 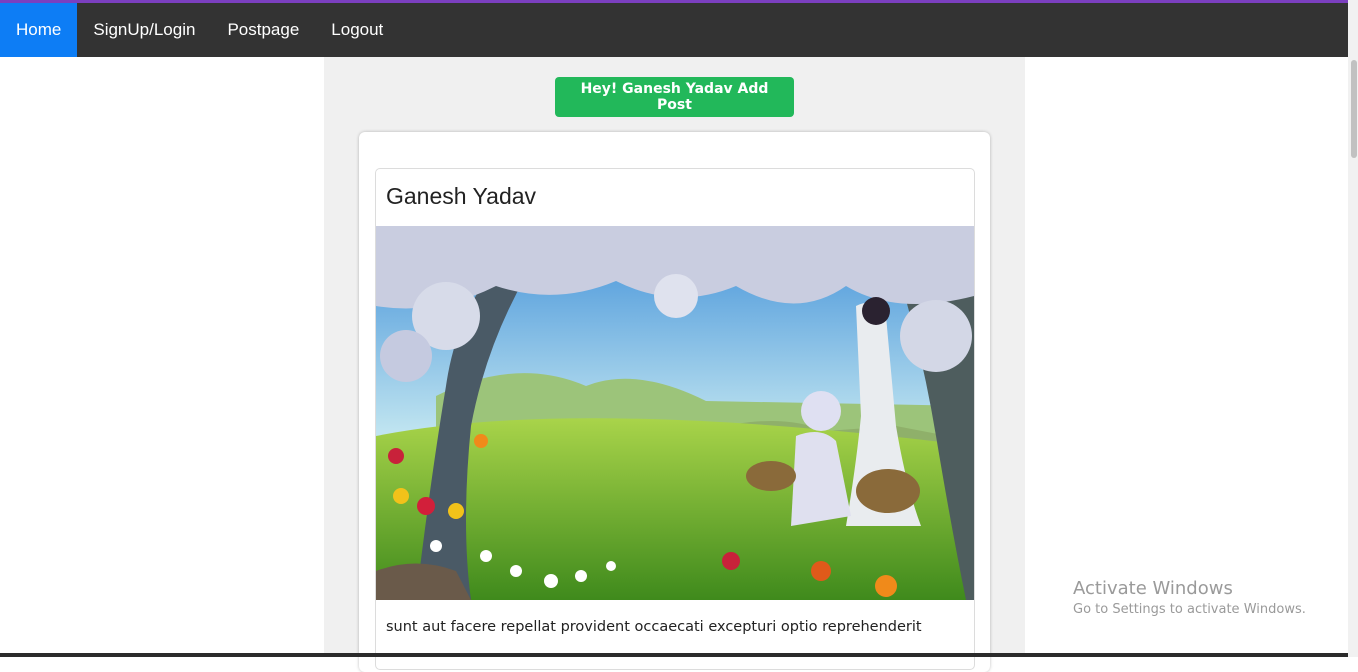 I want to click on nav-logout-link: Logout, so click(x=357, y=30).